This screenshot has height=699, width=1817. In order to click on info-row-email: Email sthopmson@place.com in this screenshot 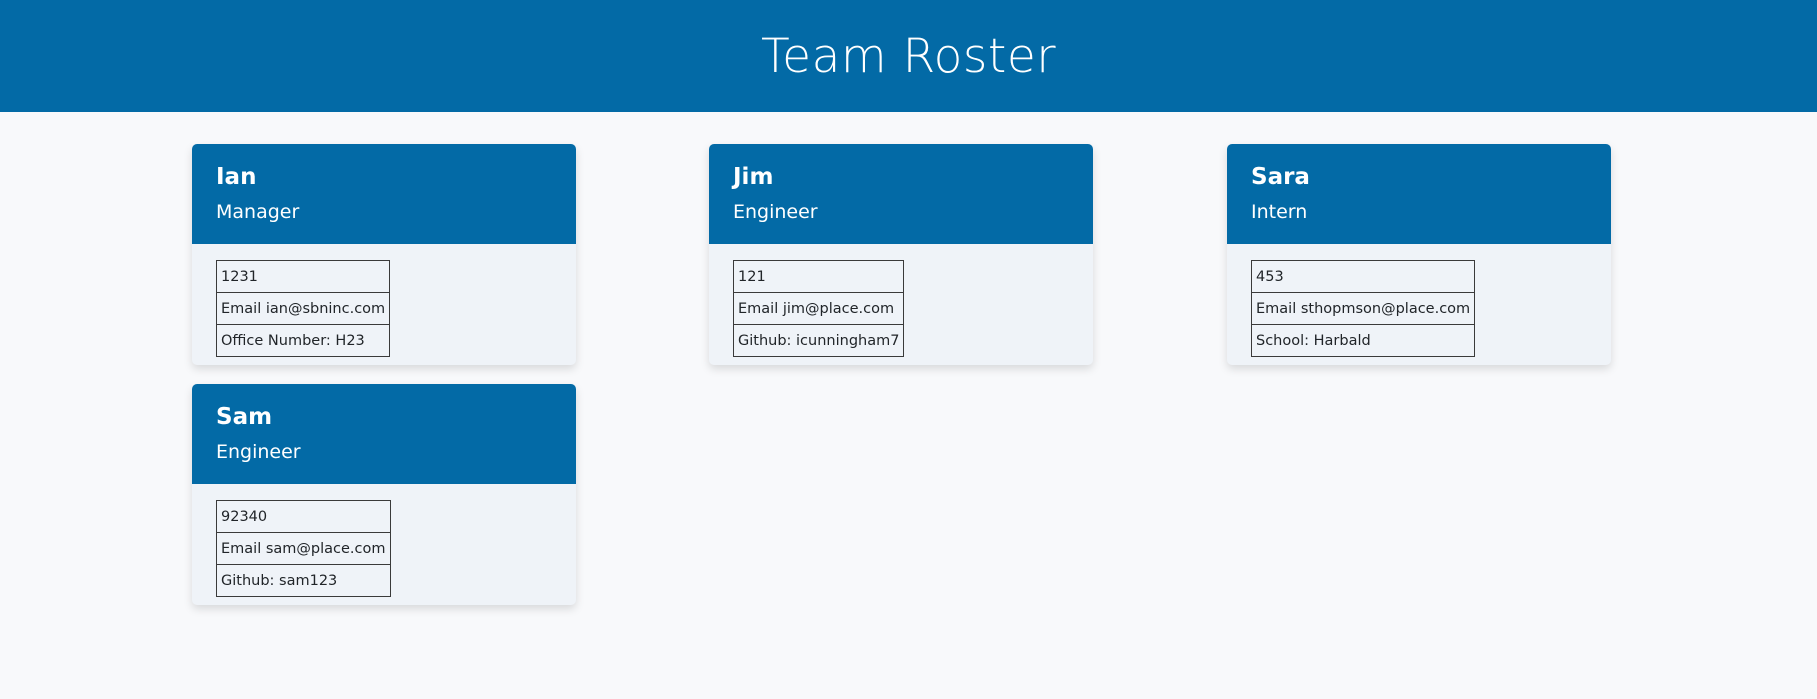, I will do `click(1363, 308)`.